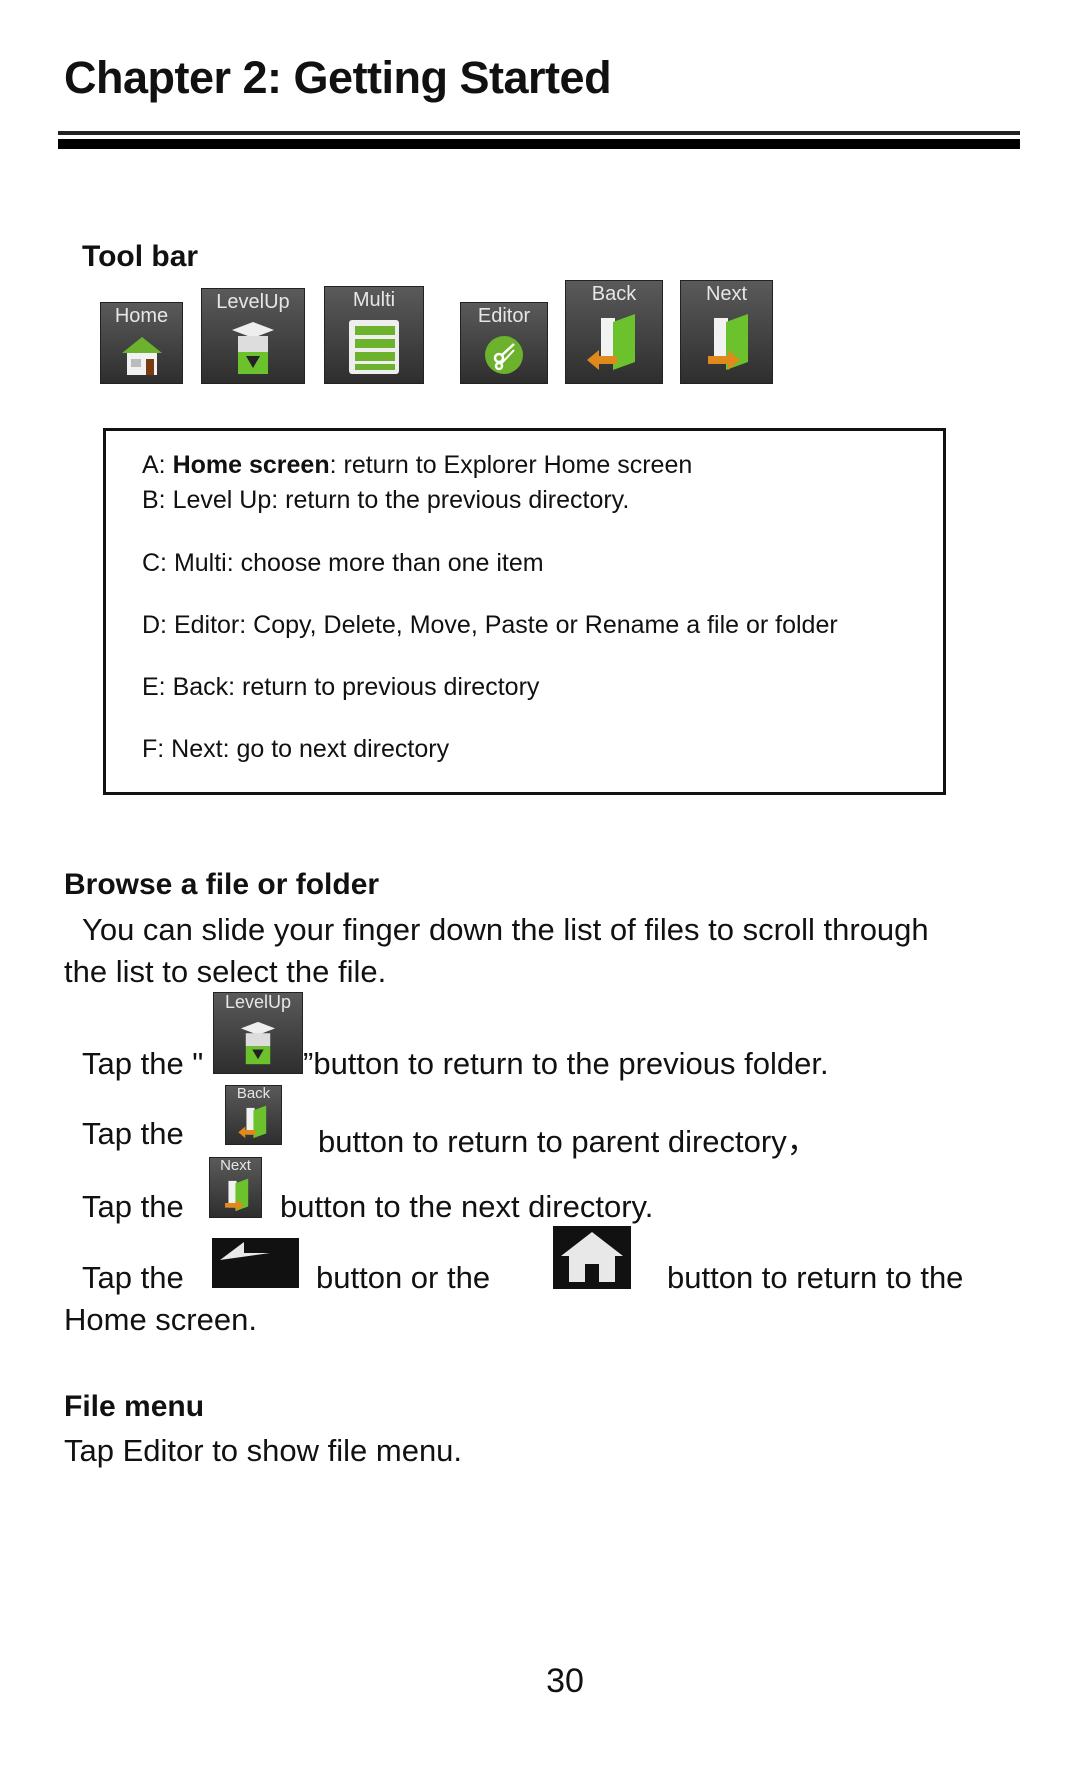  What do you see at coordinates (133, 1206) in the screenshot?
I see `tap-next-before: Tap the` at bounding box center [133, 1206].